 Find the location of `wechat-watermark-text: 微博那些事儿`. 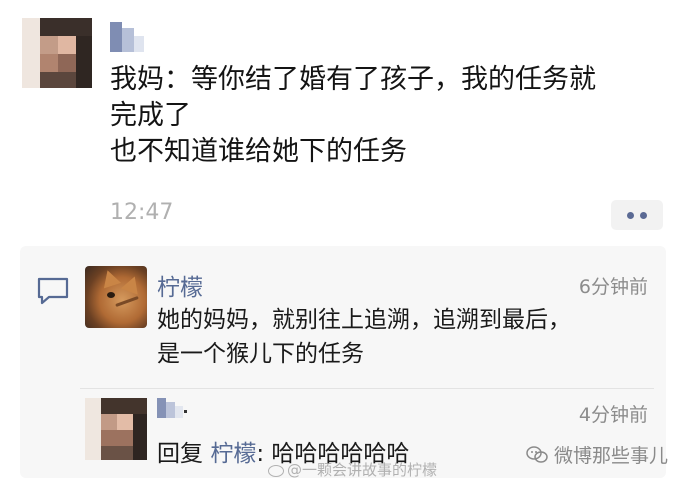

wechat-watermark-text: 微博那些事儿 is located at coordinates (610, 456).